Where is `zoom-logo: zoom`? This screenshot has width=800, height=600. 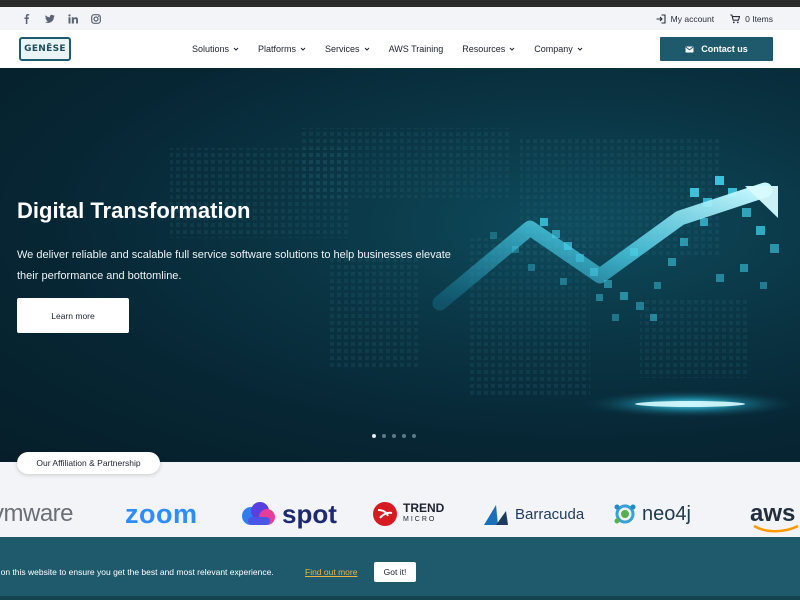
zoom-logo: zoom is located at coordinates (161, 514).